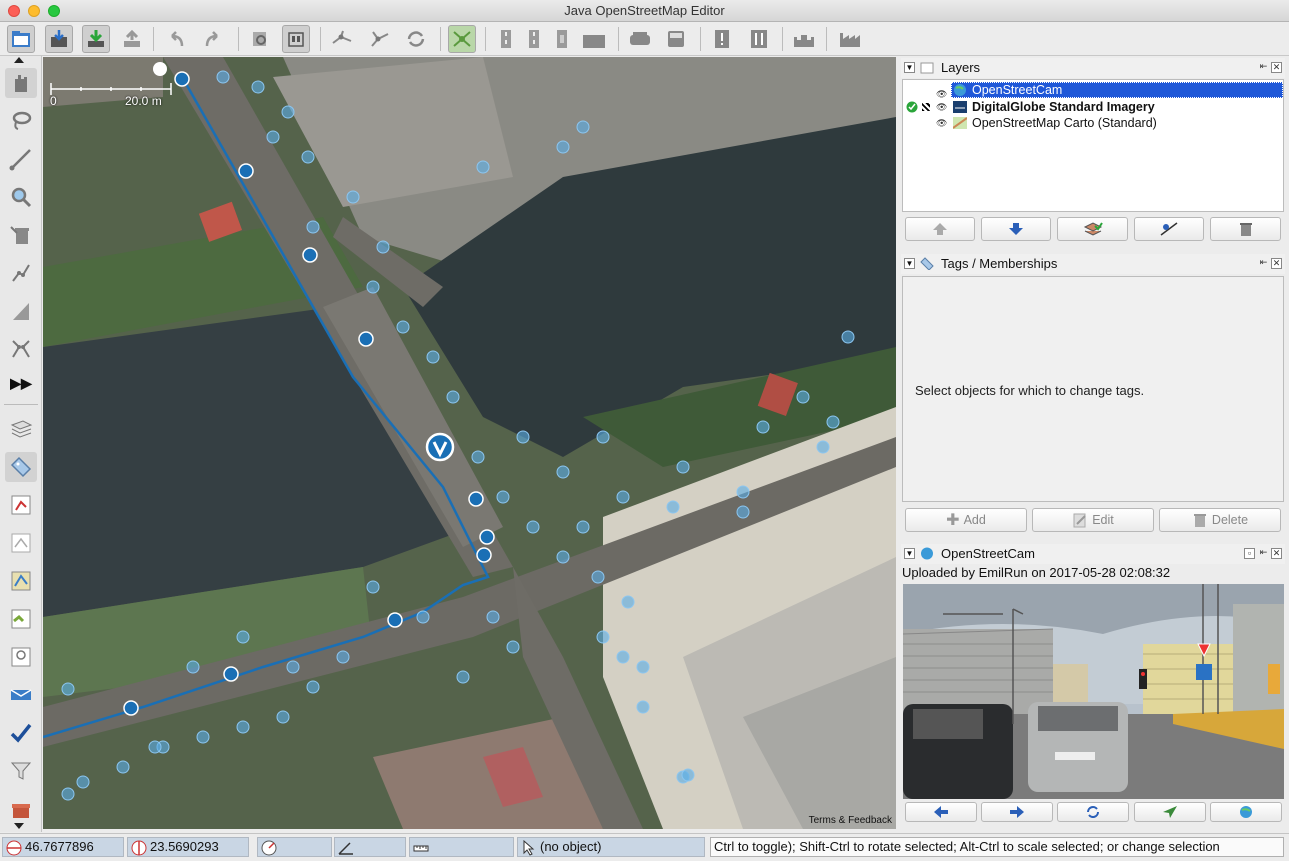  I want to click on next-photo-button, so click(1017, 812).